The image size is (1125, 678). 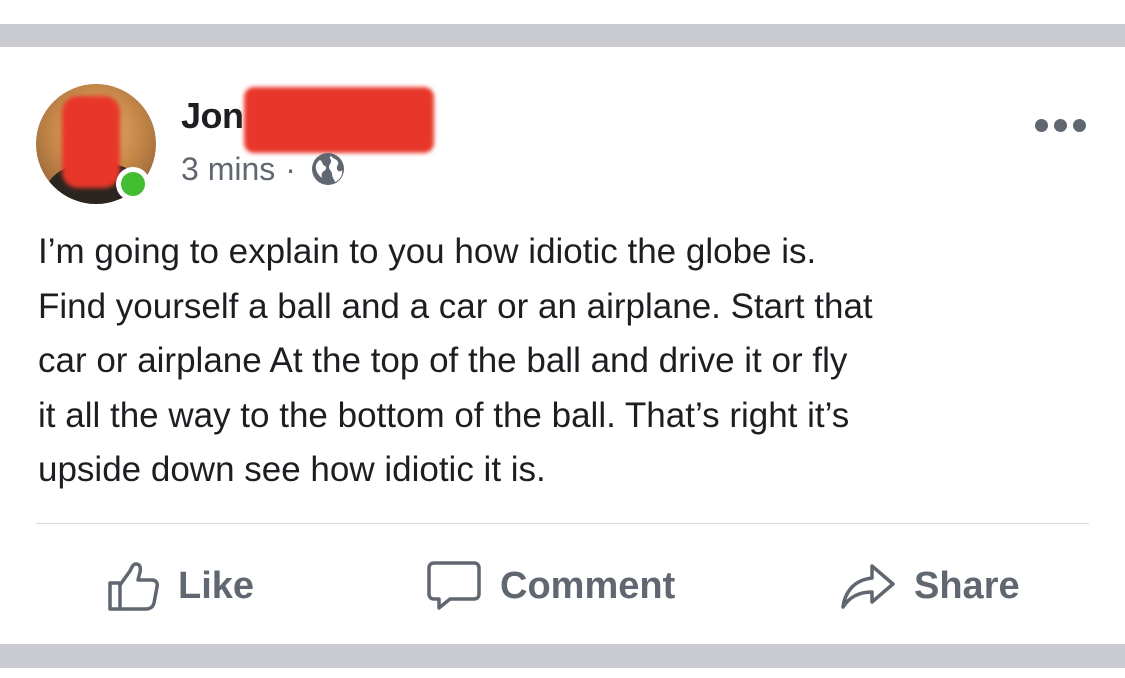 I want to click on top-spacer, so click(x=562, y=12).